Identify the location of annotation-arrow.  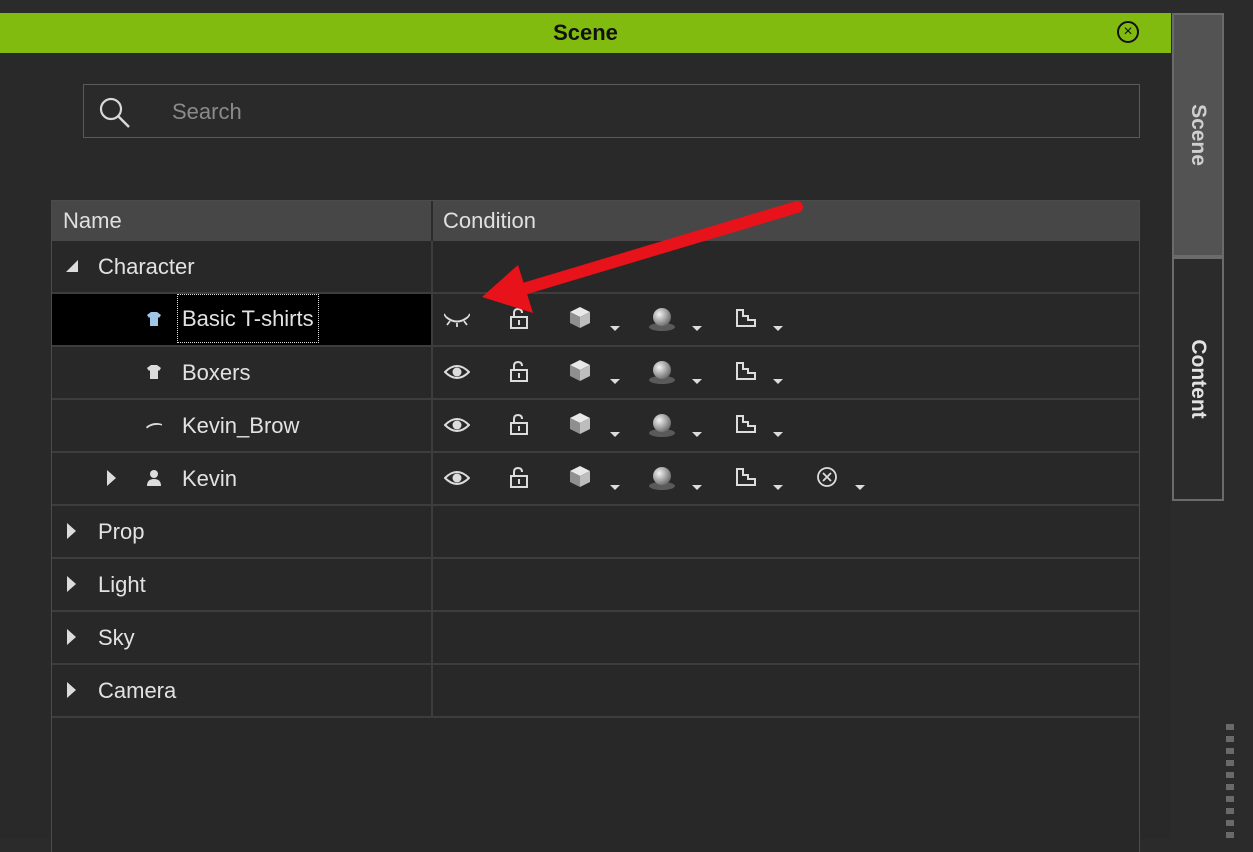
(642, 257).